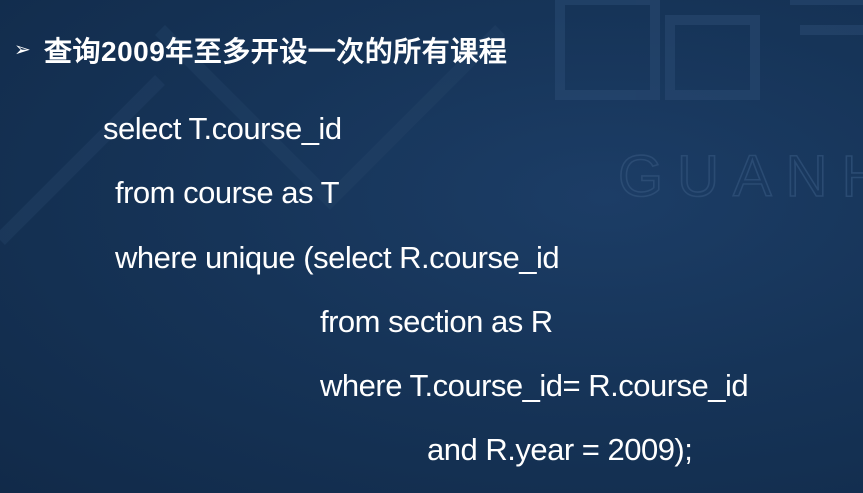 This screenshot has width=863, height=493. What do you see at coordinates (534, 385) in the screenshot?
I see `code-line-subquery-where: where T.course_id= R.course_id` at bounding box center [534, 385].